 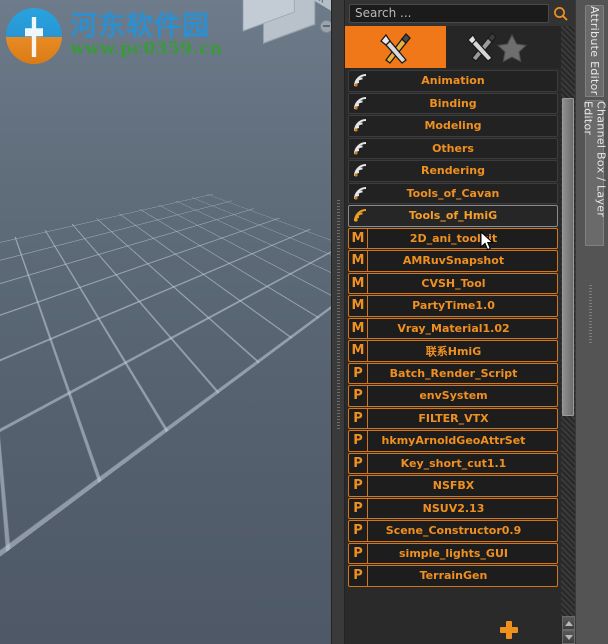 I want to click on tool-label: NSUV2.13, so click(x=453, y=508).